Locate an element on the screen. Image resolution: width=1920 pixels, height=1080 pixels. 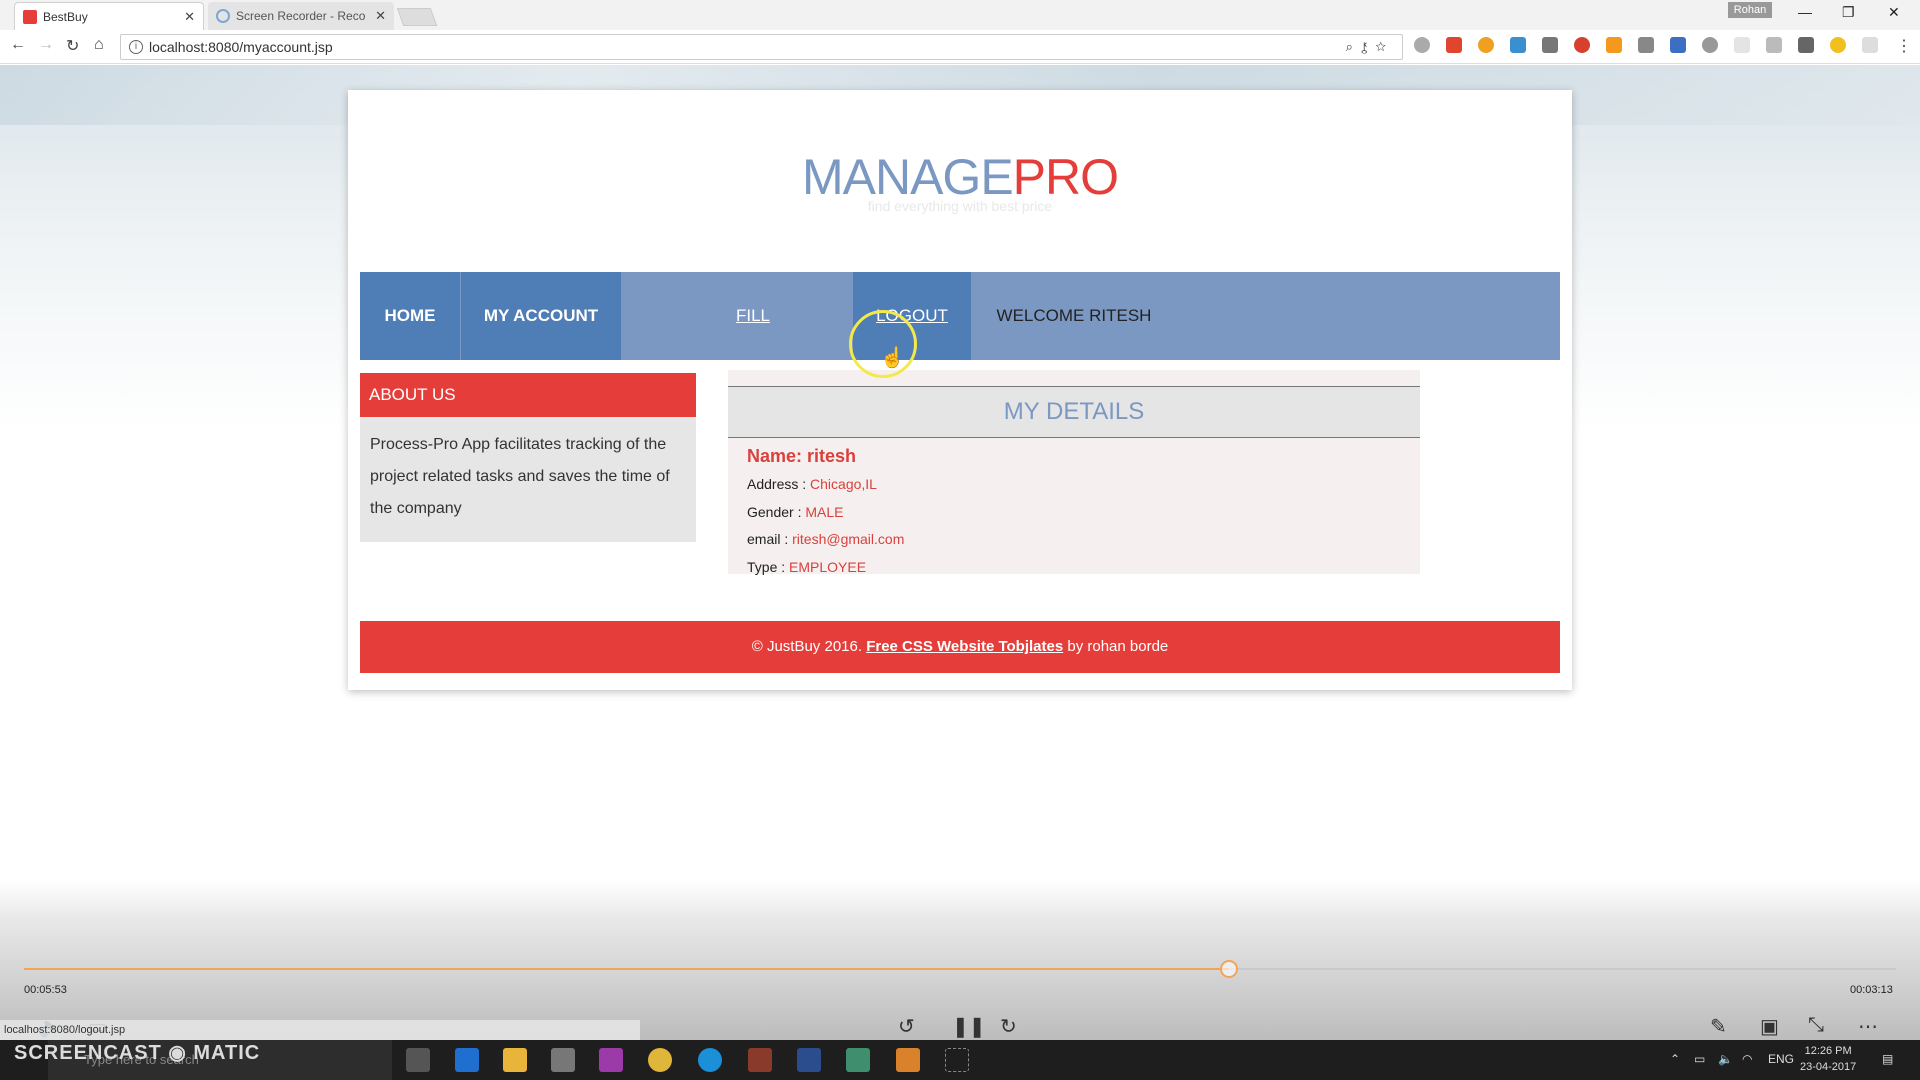
clock-time: 12:26 PM is located at coordinates (1828, 1051).